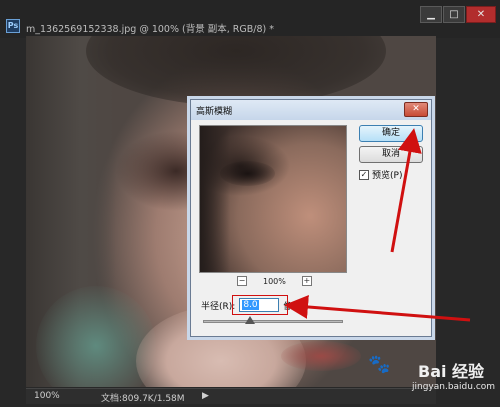  I want to click on status-menu-arrow-icon: ▶, so click(205, 396).